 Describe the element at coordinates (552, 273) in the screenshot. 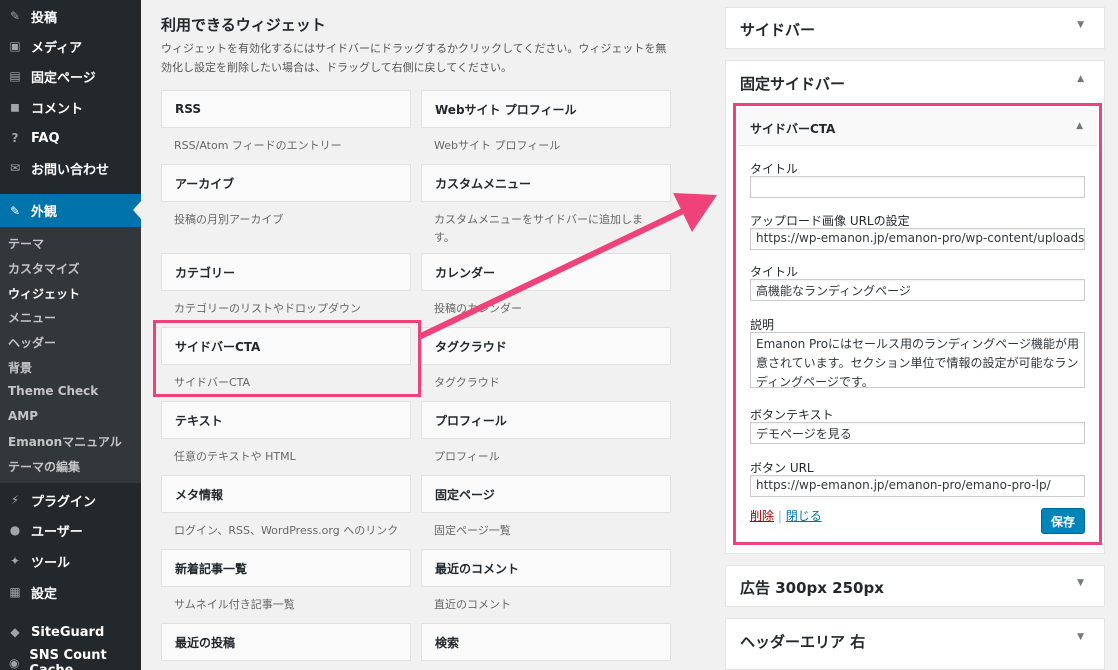

I see `arrow-shaft` at that location.